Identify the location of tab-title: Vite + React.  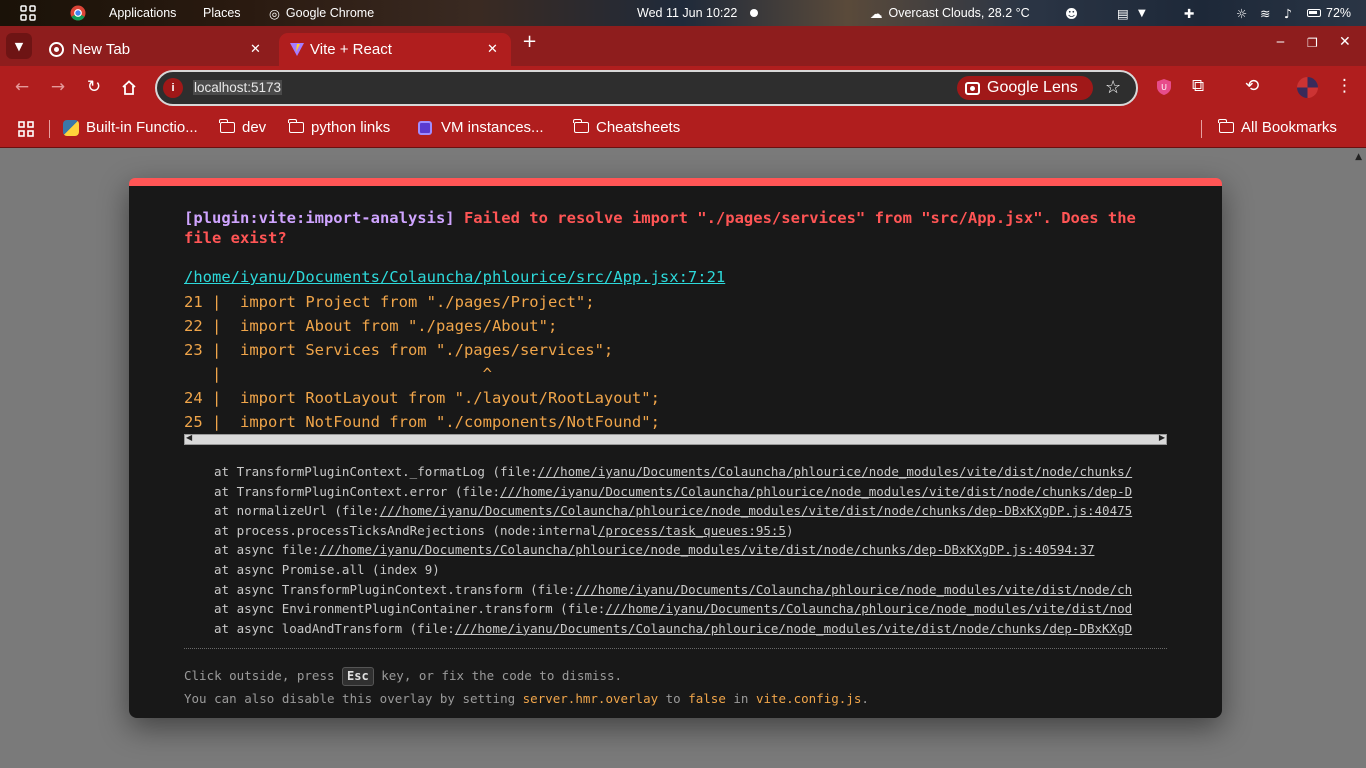
(351, 49).